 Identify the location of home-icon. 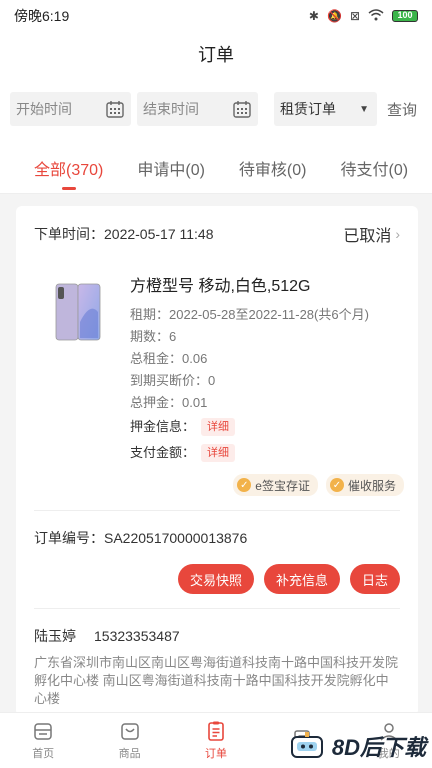
(43, 731).